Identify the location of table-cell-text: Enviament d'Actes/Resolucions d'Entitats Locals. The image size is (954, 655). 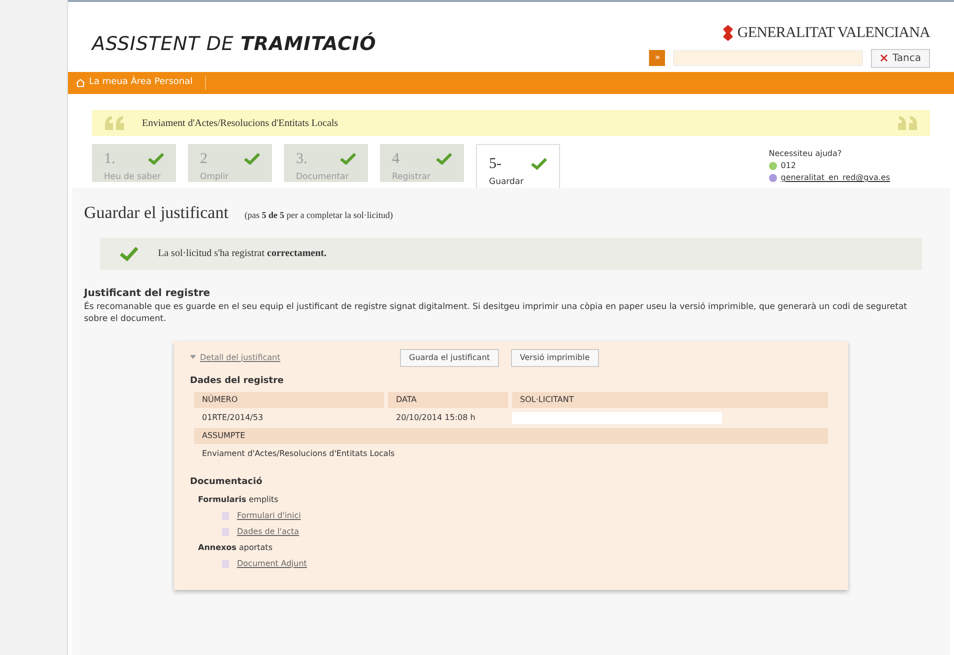
(298, 454).